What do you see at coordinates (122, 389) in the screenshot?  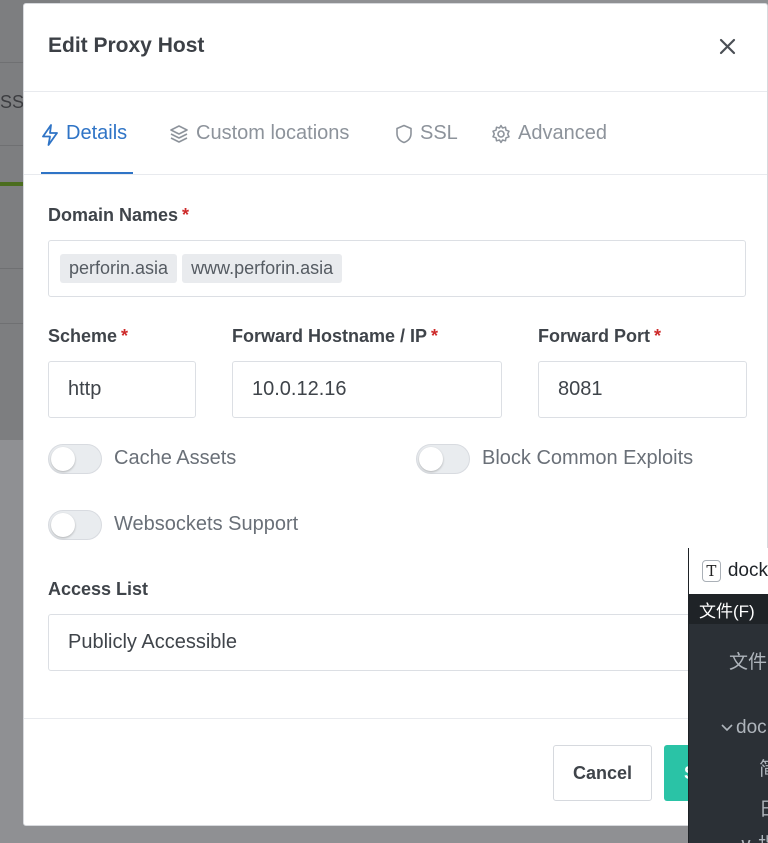 I see `scheme-input: http` at bounding box center [122, 389].